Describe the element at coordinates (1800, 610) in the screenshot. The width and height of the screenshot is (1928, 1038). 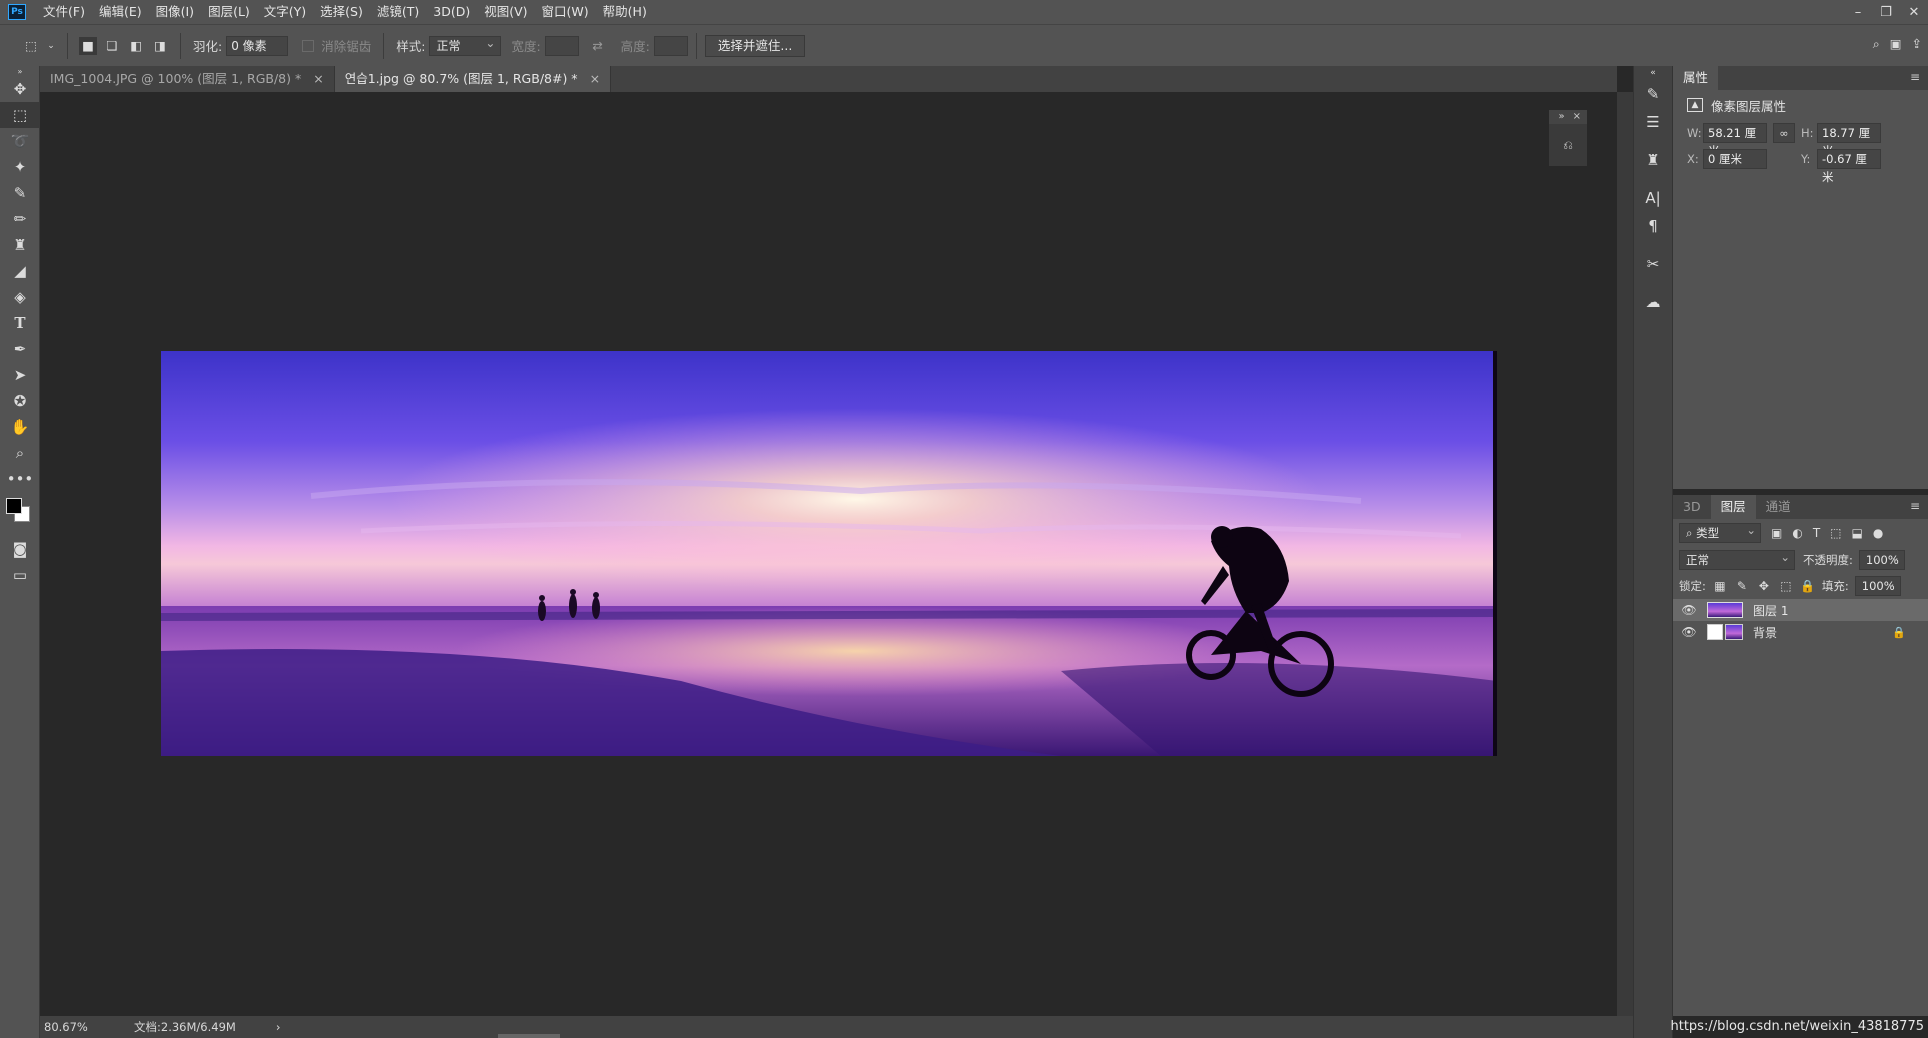
I see `layer-row: 👁 图层 1` at that location.